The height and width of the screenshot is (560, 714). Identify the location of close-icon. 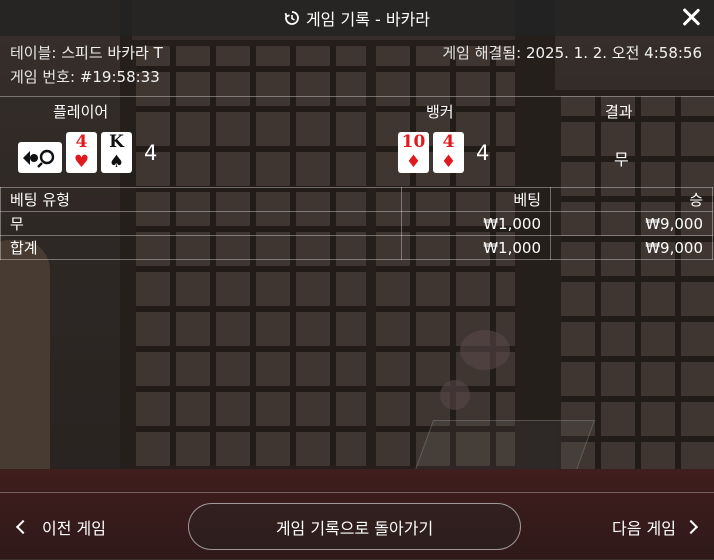
(691, 17).